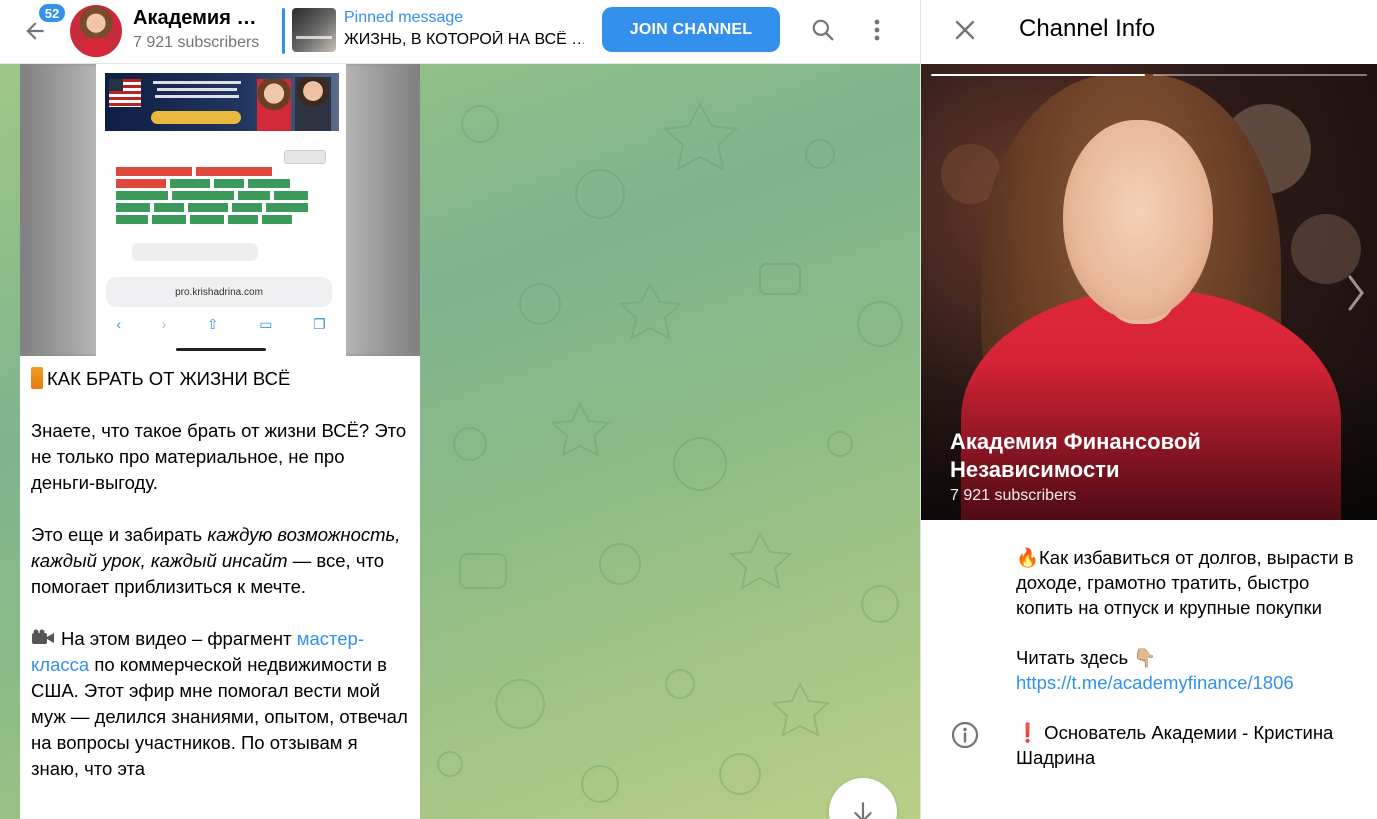 The width and height of the screenshot is (1377, 819). Describe the element at coordinates (1013, 495) in the screenshot. I see `channel-info-subscribers: 7 921 subscribers` at that location.